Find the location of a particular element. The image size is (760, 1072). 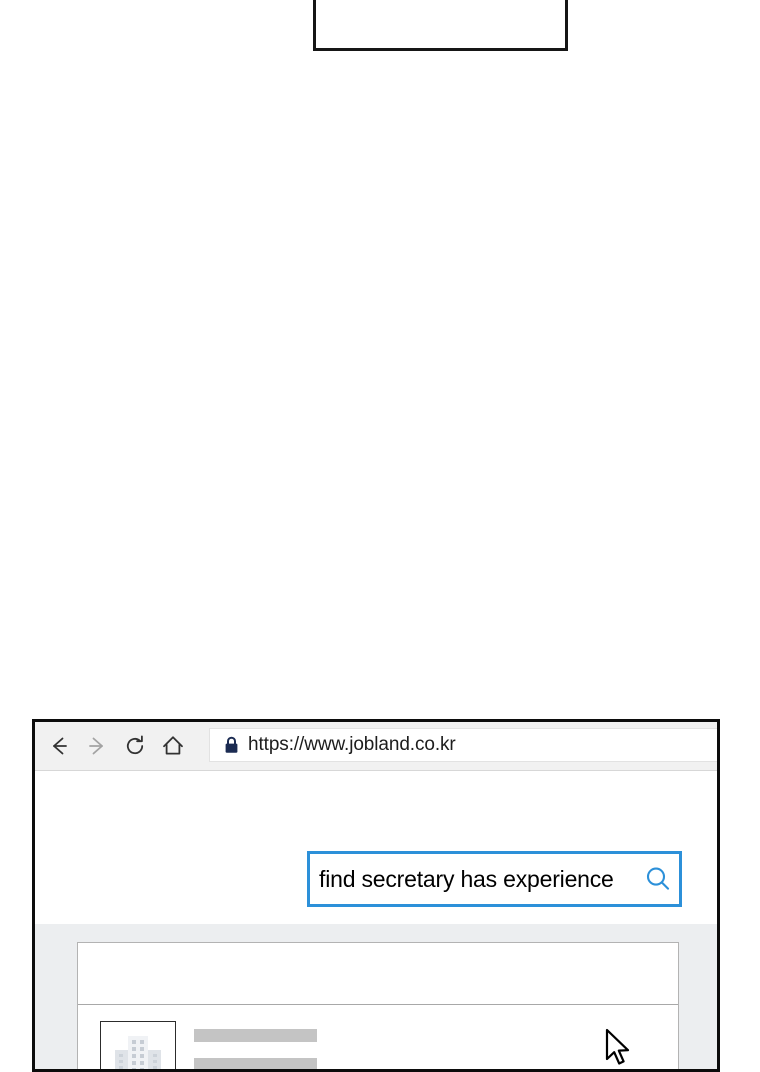

results-band is located at coordinates (376, 996).